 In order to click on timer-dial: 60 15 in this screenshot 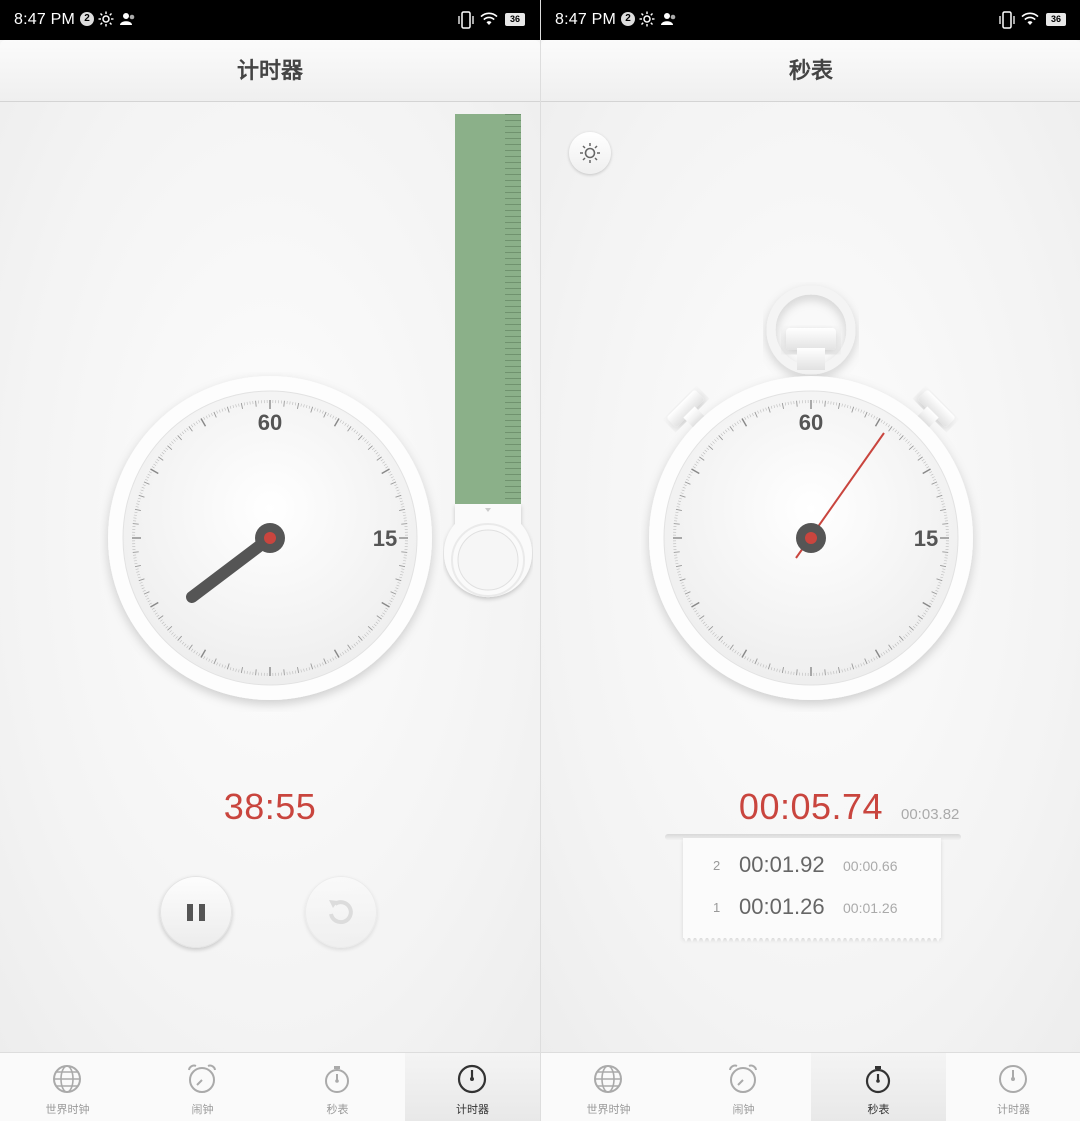, I will do `click(270, 542)`.